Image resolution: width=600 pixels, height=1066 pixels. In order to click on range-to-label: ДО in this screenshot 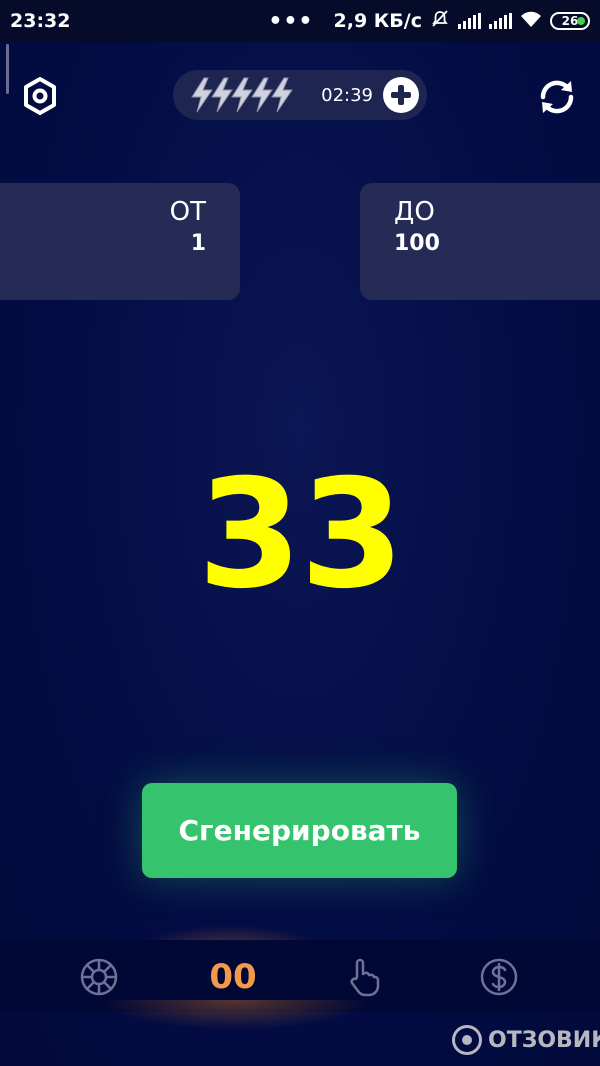, I will do `click(414, 212)`.